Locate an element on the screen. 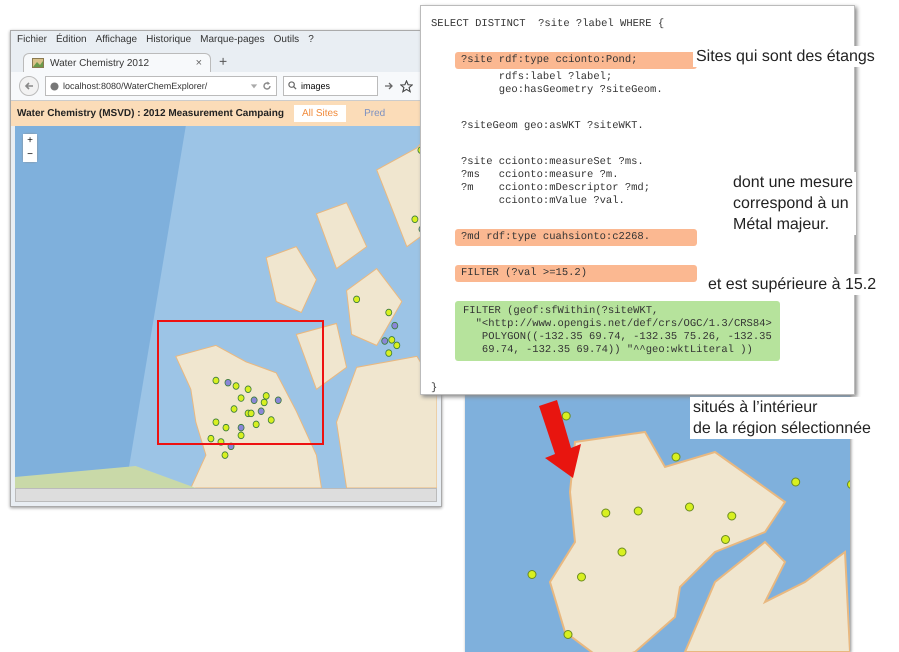 Image resolution: width=899 pixels, height=652 pixels. highlighted-code-text: FILTER (geof:sfWithin(?siteWKT, "<http://www.opengis.net/def/crs/OGC/1.3/CRS84> POLYGON((-132.35 69.74, -132.35 75.26, -132.35 69.74, -132.35 69.74)) "^^geo:wktLiteral )) is located at coordinates (617, 331).